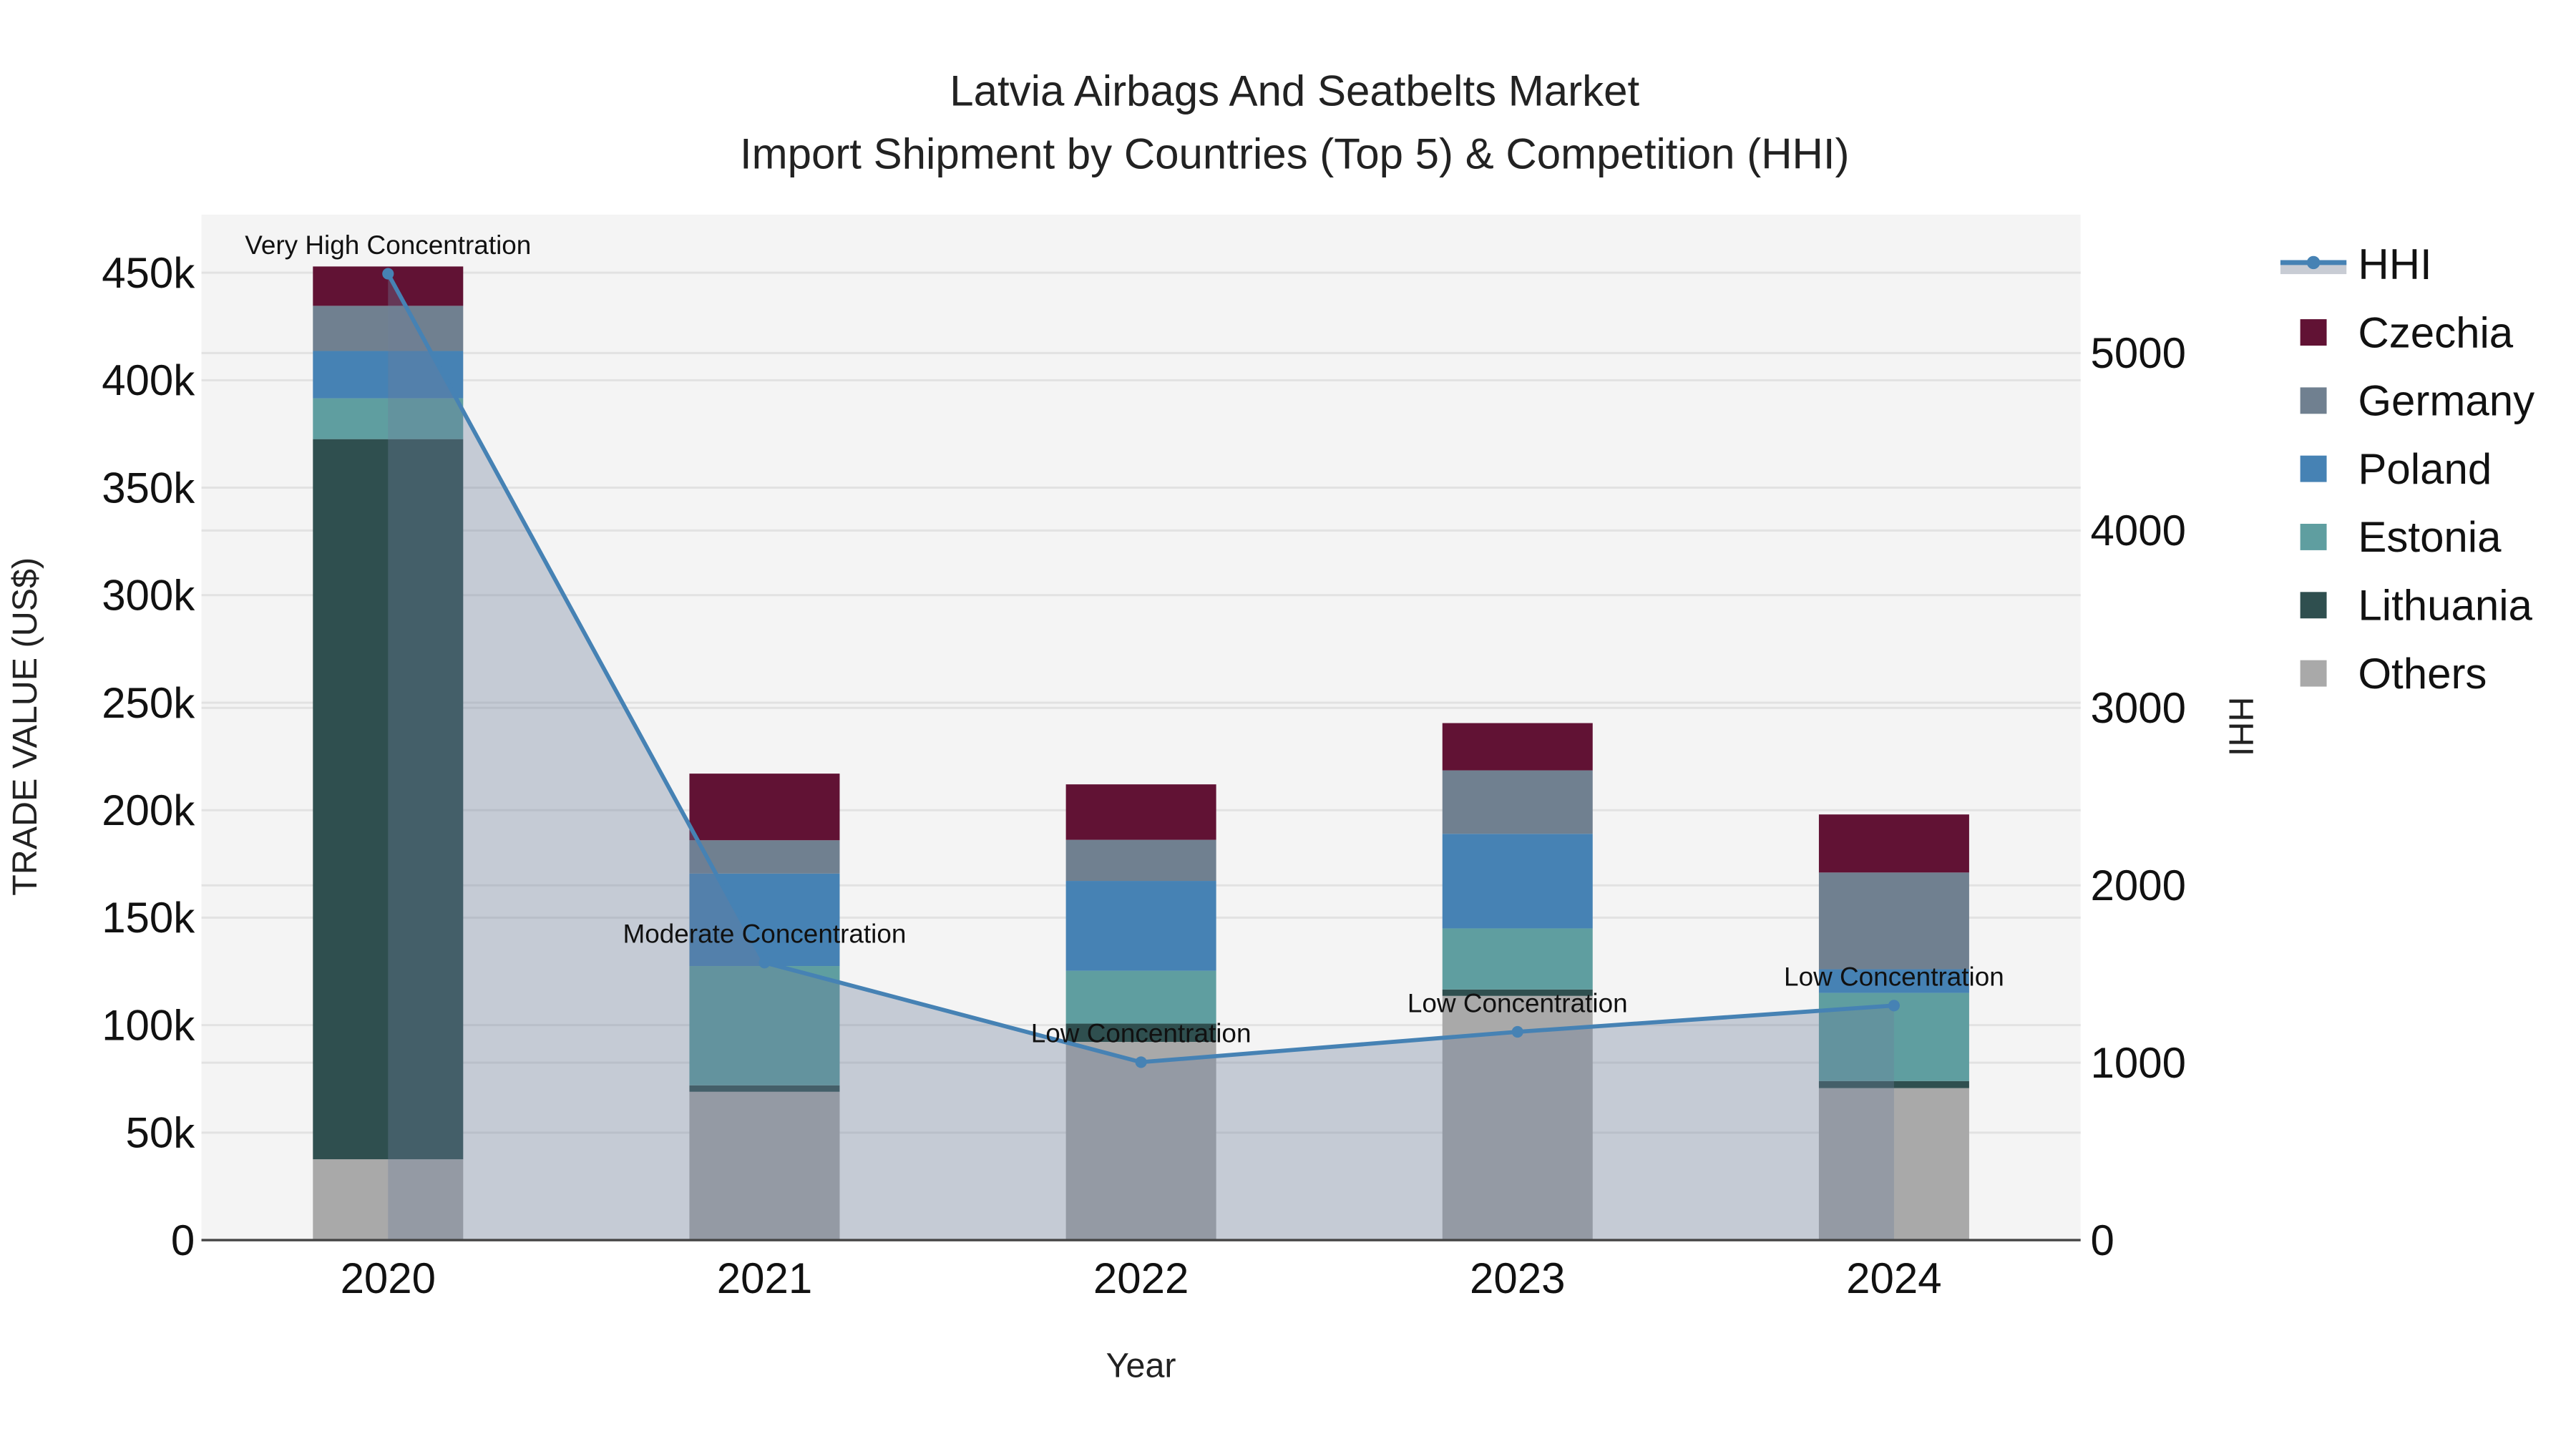  Describe the element at coordinates (1517, 1031) in the screenshot. I see `hhi-point-2023` at that location.